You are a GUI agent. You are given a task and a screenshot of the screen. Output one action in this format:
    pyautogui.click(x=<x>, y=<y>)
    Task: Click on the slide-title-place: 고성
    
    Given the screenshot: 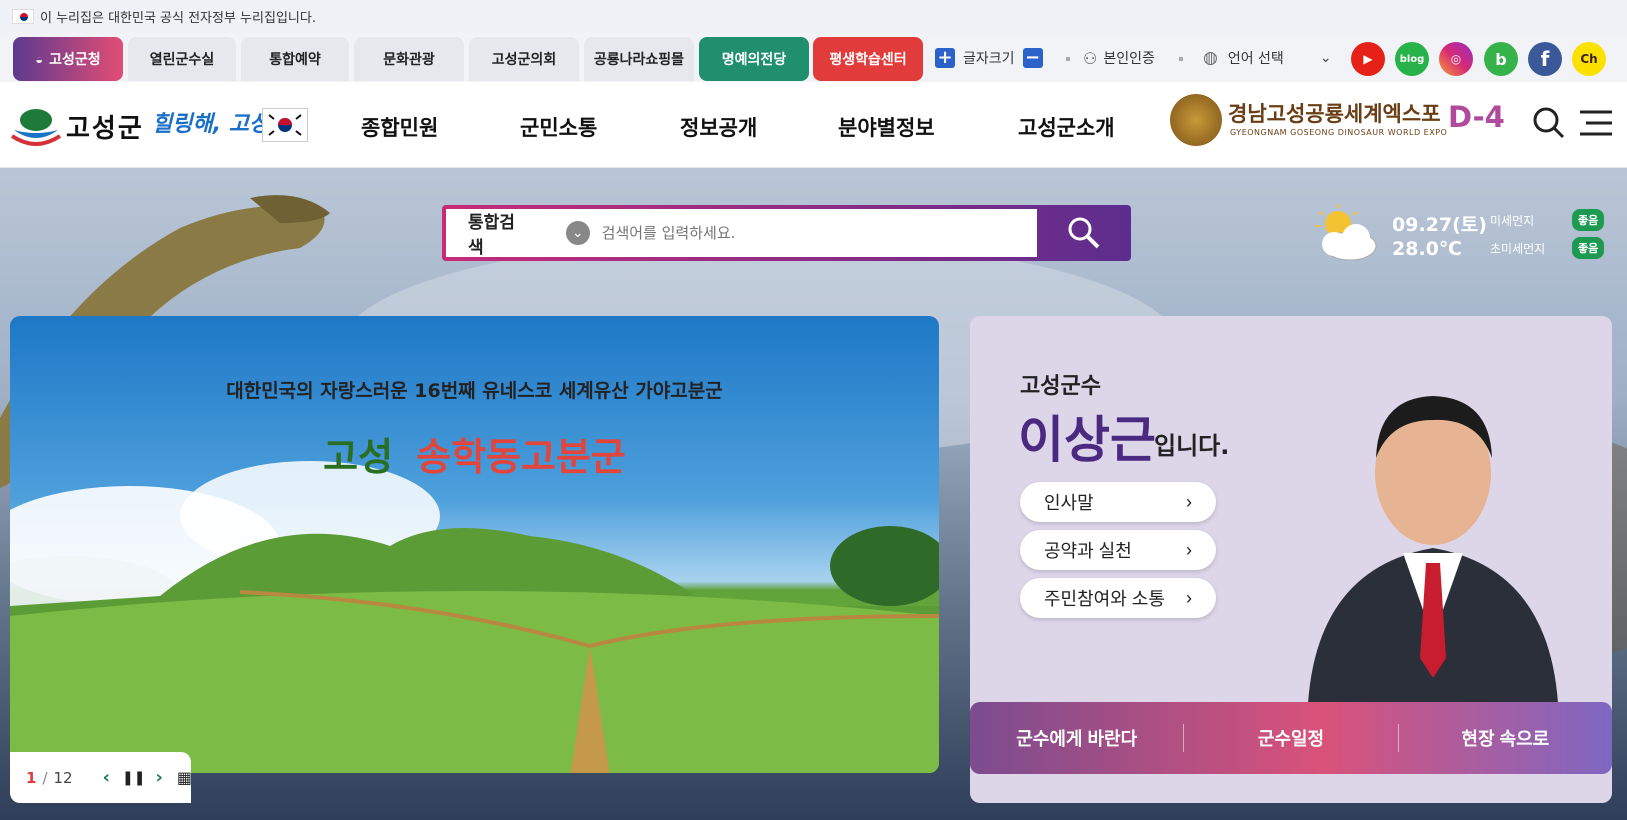 What is the action you would take?
    pyautogui.click(x=358, y=457)
    